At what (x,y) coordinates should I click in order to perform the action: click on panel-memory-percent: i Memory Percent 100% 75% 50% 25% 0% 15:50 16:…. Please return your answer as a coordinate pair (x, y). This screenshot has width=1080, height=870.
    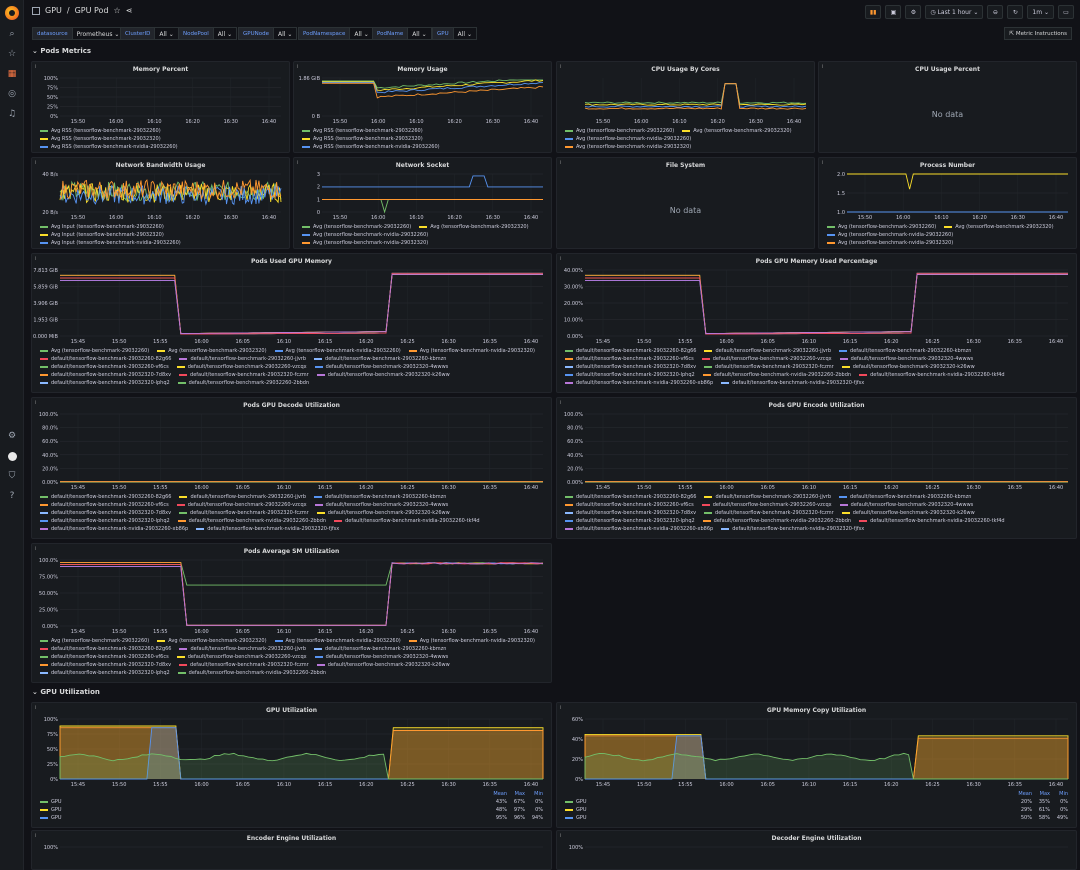
    Looking at the image, I should click on (160, 107).